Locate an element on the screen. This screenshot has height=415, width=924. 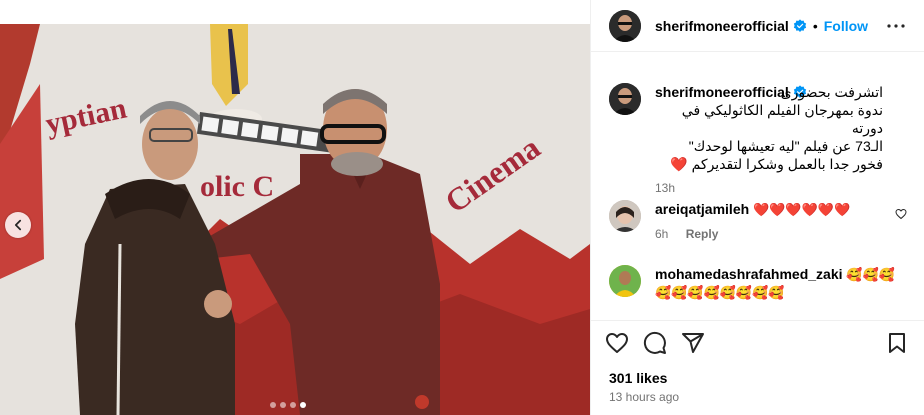
save-button is located at coordinates (897, 343).